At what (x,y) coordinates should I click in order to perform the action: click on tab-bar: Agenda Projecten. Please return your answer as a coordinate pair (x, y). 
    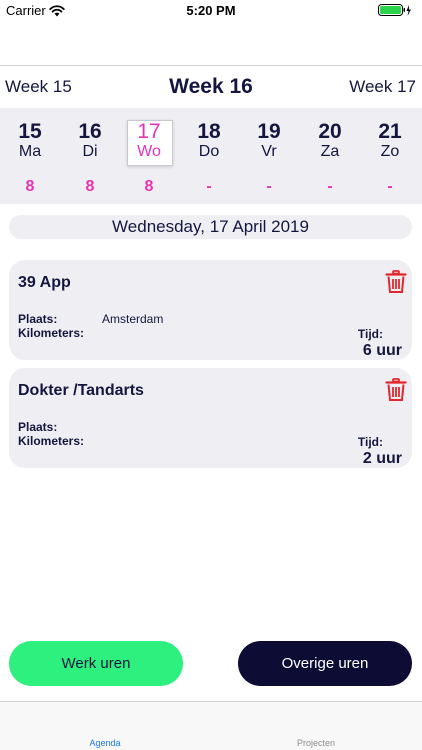
    Looking at the image, I should click on (211, 725).